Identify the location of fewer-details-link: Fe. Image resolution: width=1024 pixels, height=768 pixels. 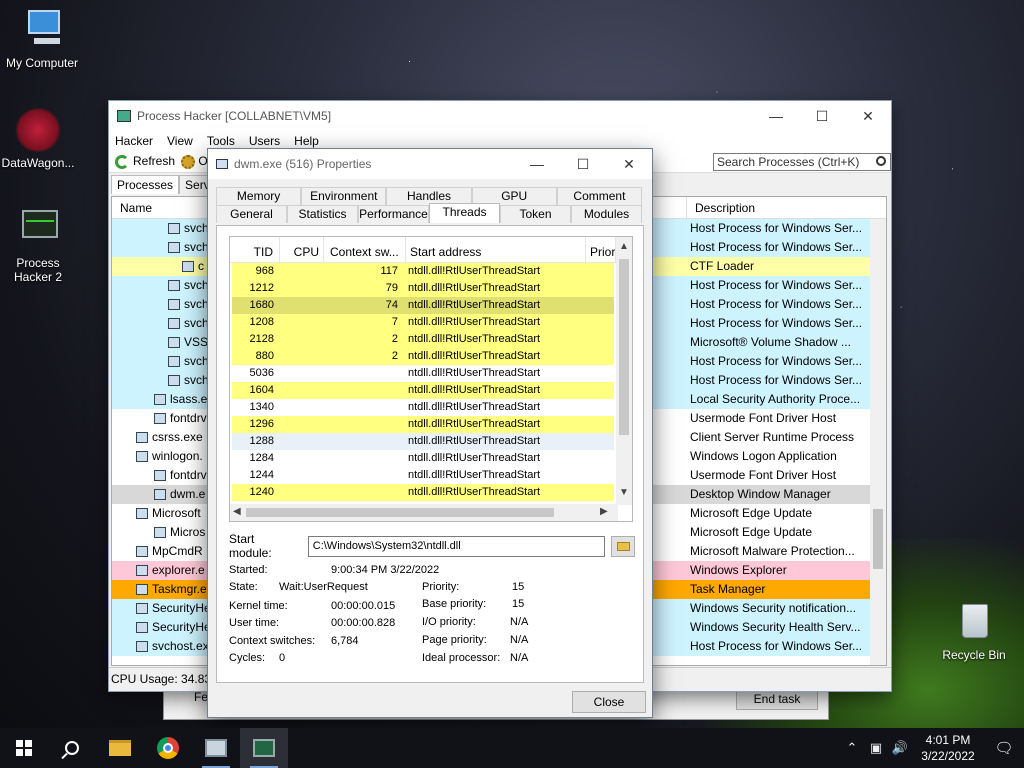
(201, 697).